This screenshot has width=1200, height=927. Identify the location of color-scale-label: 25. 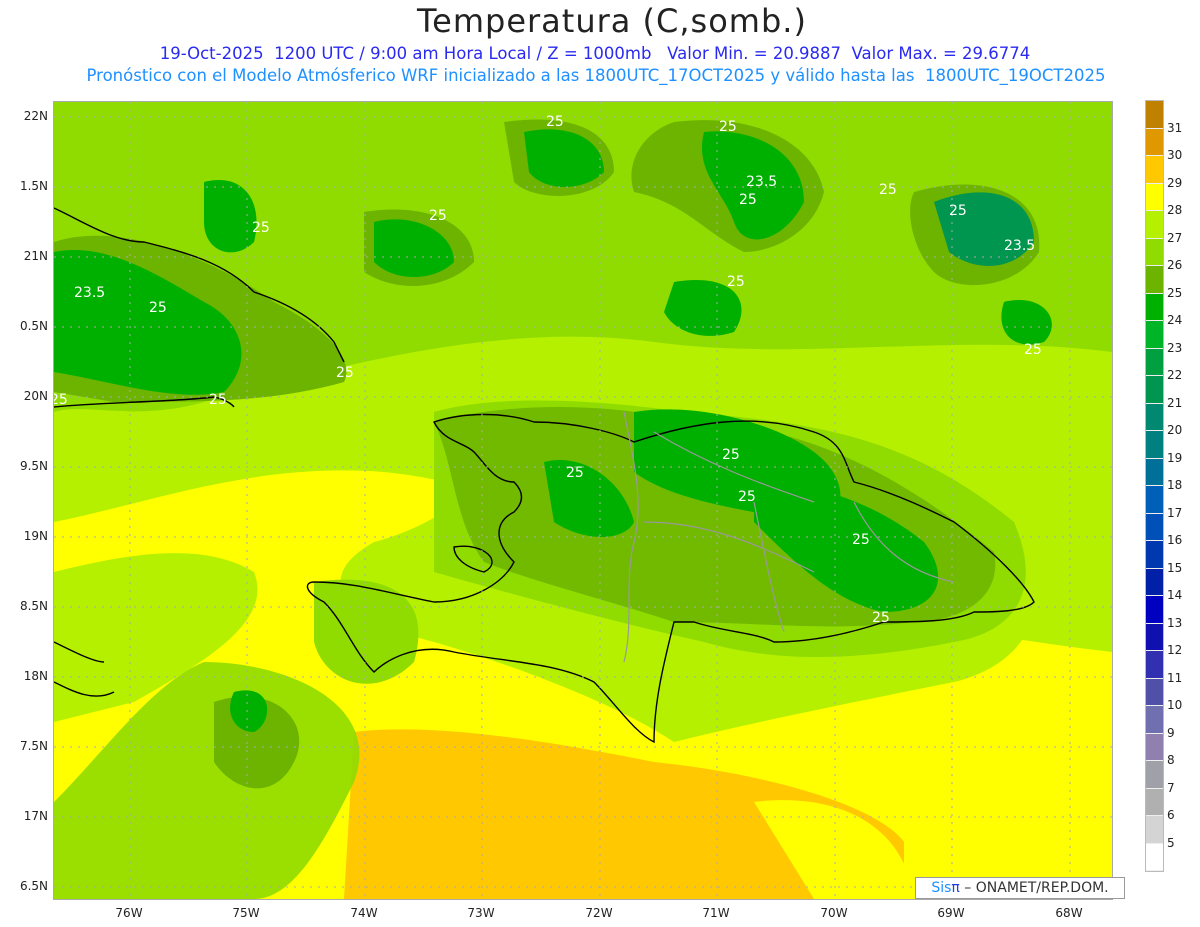
(1175, 292).